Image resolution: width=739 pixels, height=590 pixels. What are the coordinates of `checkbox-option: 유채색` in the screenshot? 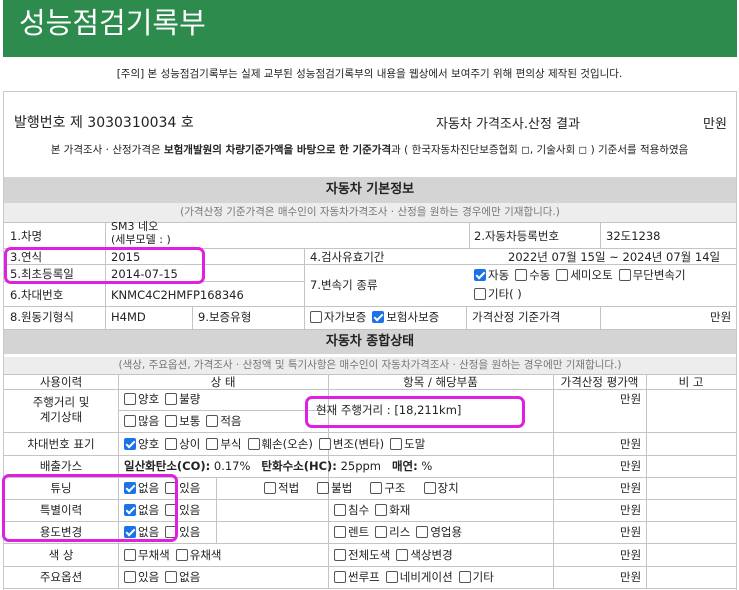 It's located at (198, 555).